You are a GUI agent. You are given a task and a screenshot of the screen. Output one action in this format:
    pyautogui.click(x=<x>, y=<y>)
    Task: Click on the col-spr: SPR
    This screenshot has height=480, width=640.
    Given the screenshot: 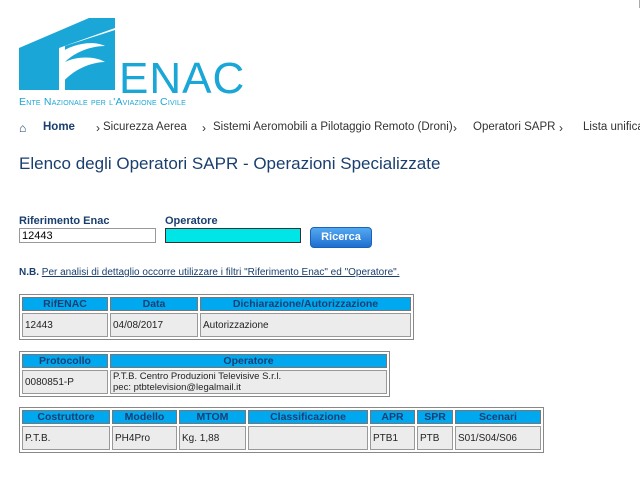 What is the action you would take?
    pyautogui.click(x=435, y=417)
    